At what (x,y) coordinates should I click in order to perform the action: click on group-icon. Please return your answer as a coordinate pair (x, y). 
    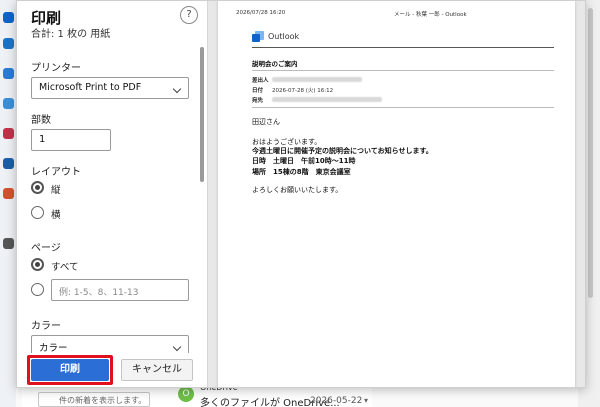
    Looking at the image, I should click on (8, 103).